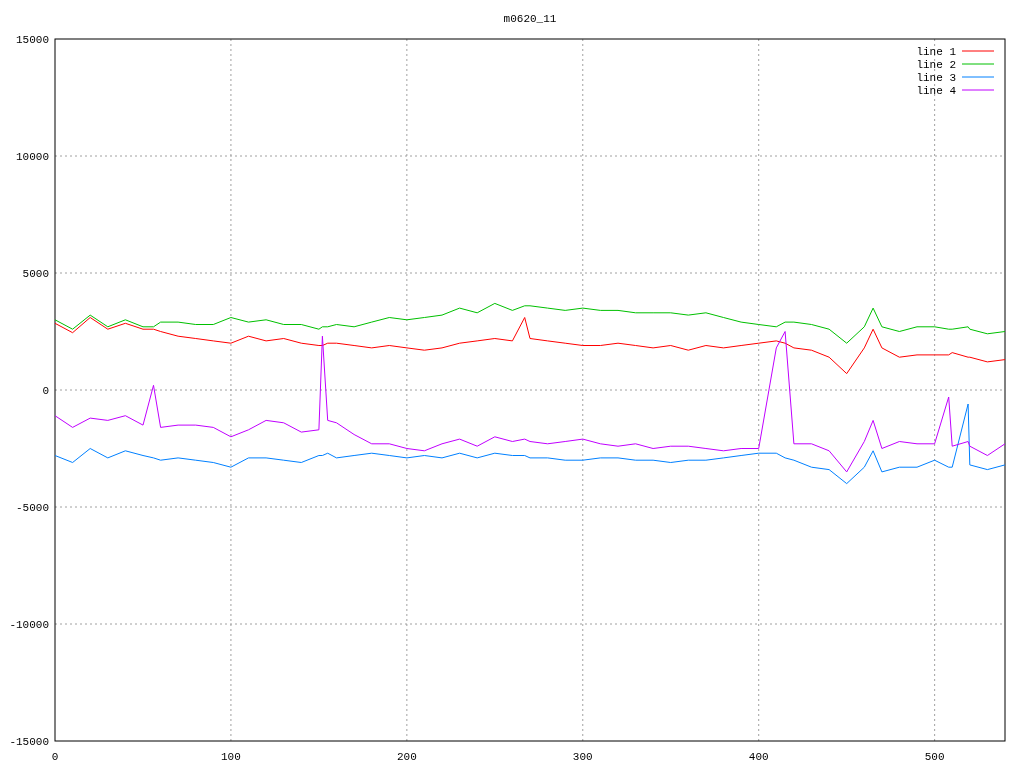 The width and height of the screenshot is (1024, 768). What do you see at coordinates (758, 757) in the screenshot?
I see `x-tick-label: 400` at bounding box center [758, 757].